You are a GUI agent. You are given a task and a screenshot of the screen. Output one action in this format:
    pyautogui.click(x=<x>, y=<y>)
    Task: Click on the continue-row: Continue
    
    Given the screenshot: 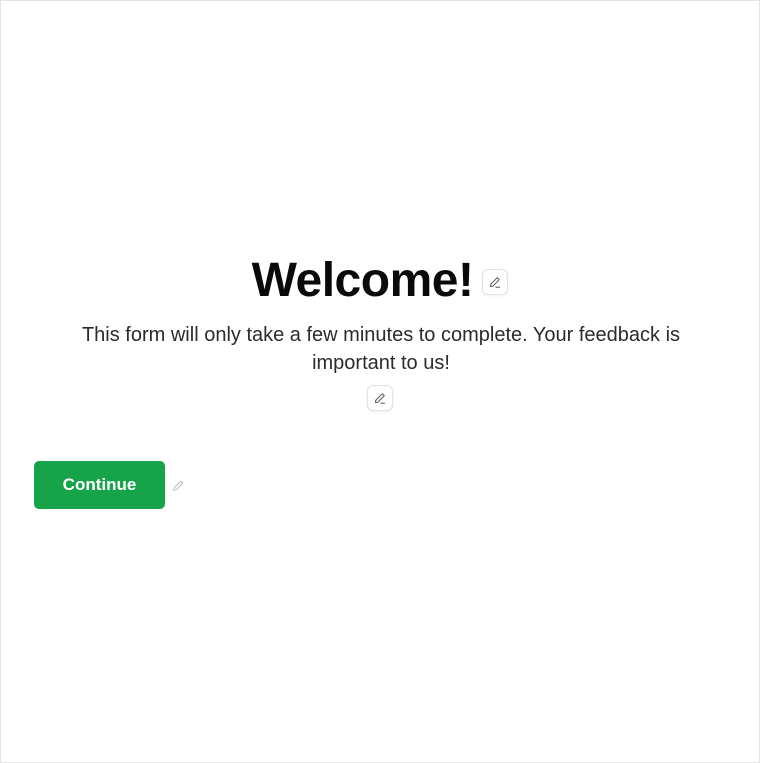 What is the action you would take?
    pyautogui.click(x=109, y=485)
    